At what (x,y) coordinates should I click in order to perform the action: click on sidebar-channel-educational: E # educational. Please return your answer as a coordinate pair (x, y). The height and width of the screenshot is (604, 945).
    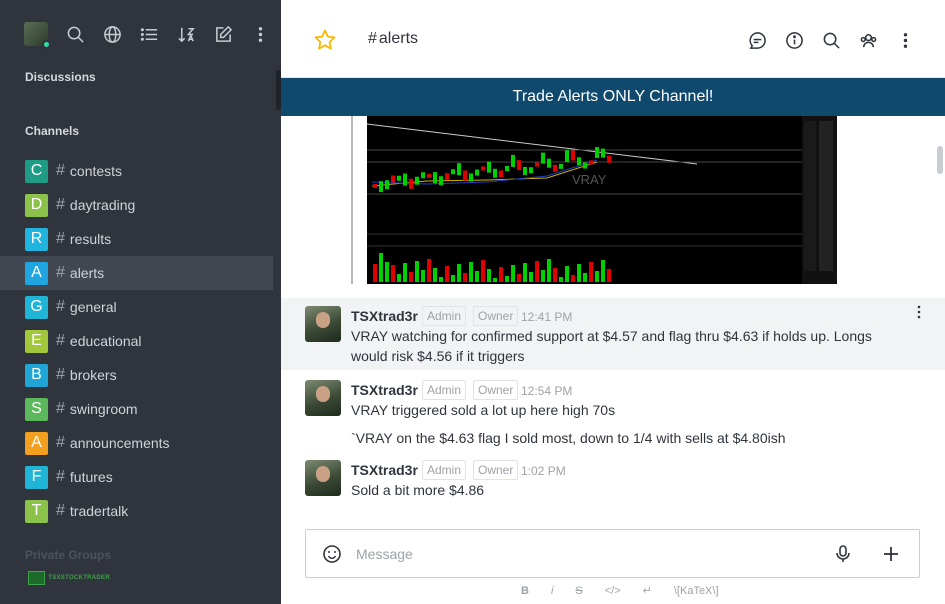
    Looking at the image, I should click on (136, 341).